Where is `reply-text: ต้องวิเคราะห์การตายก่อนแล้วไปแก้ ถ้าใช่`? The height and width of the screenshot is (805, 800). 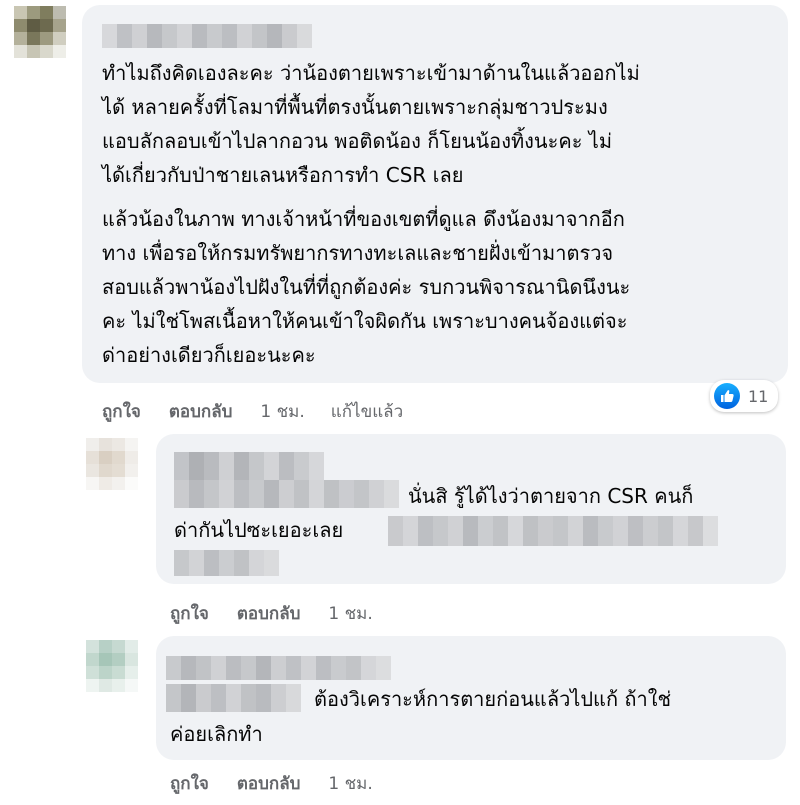 reply-text: ต้องวิเคราะห์การตายก่อนแล้วไปแก้ ถ้าใช่ is located at coordinates (492, 699).